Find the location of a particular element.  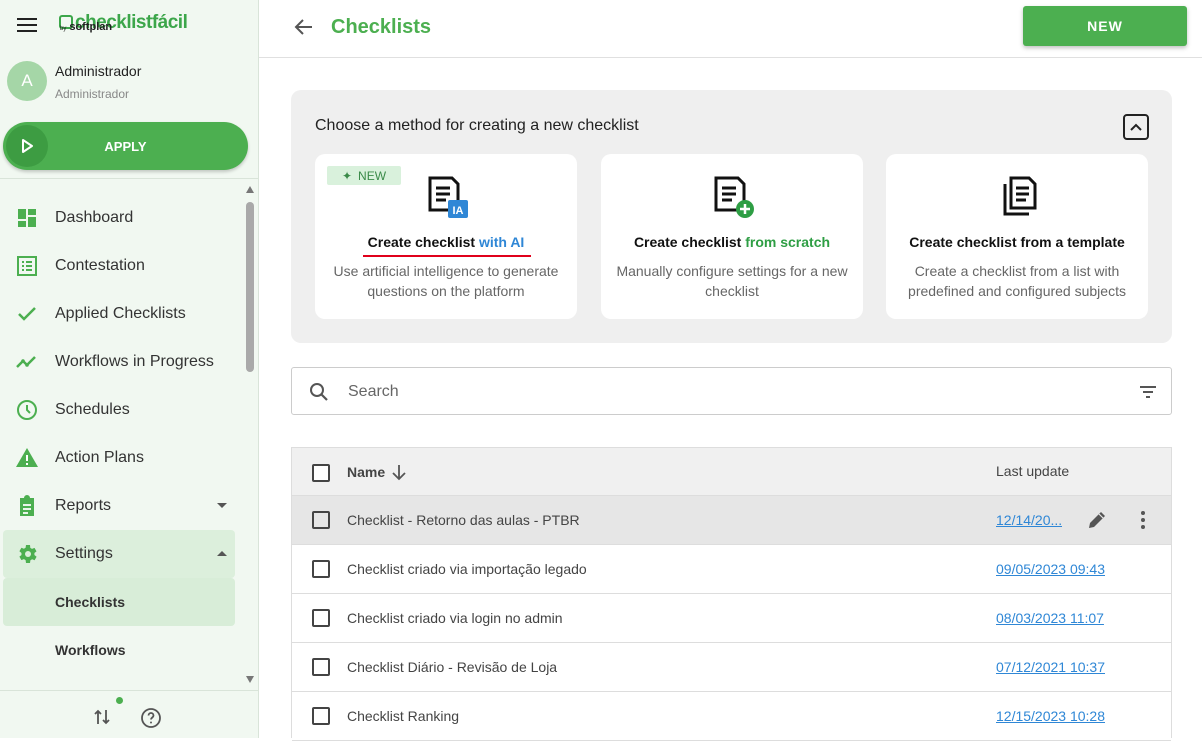

chevron-down-icon is located at coordinates (222, 505).